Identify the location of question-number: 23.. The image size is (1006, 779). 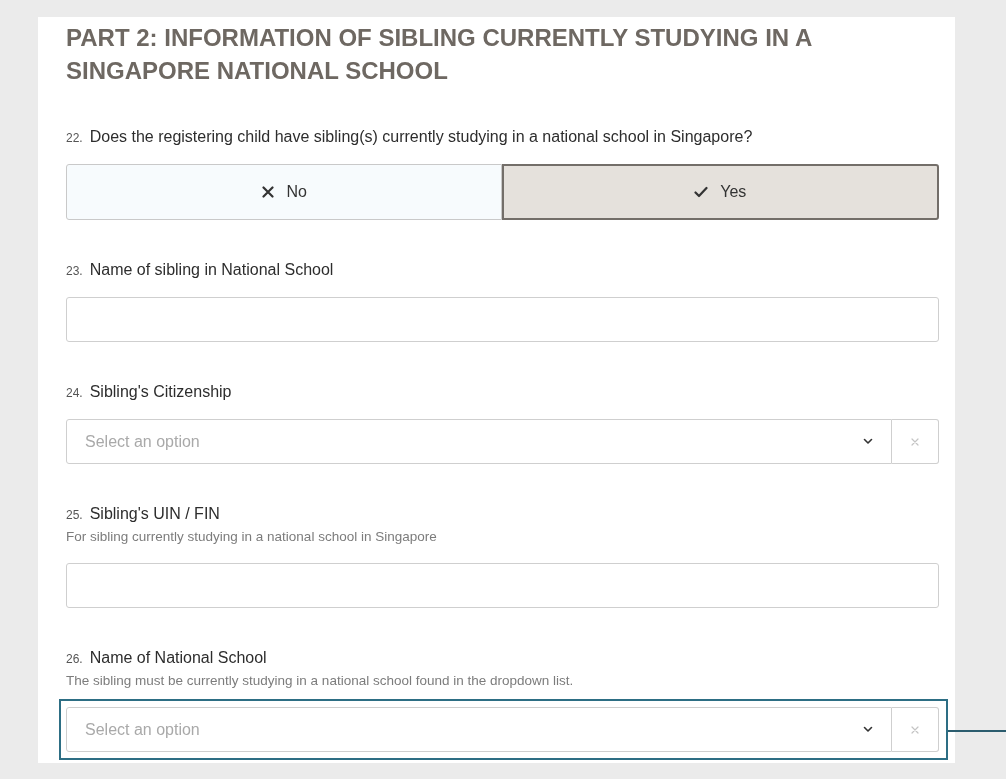
(74, 271).